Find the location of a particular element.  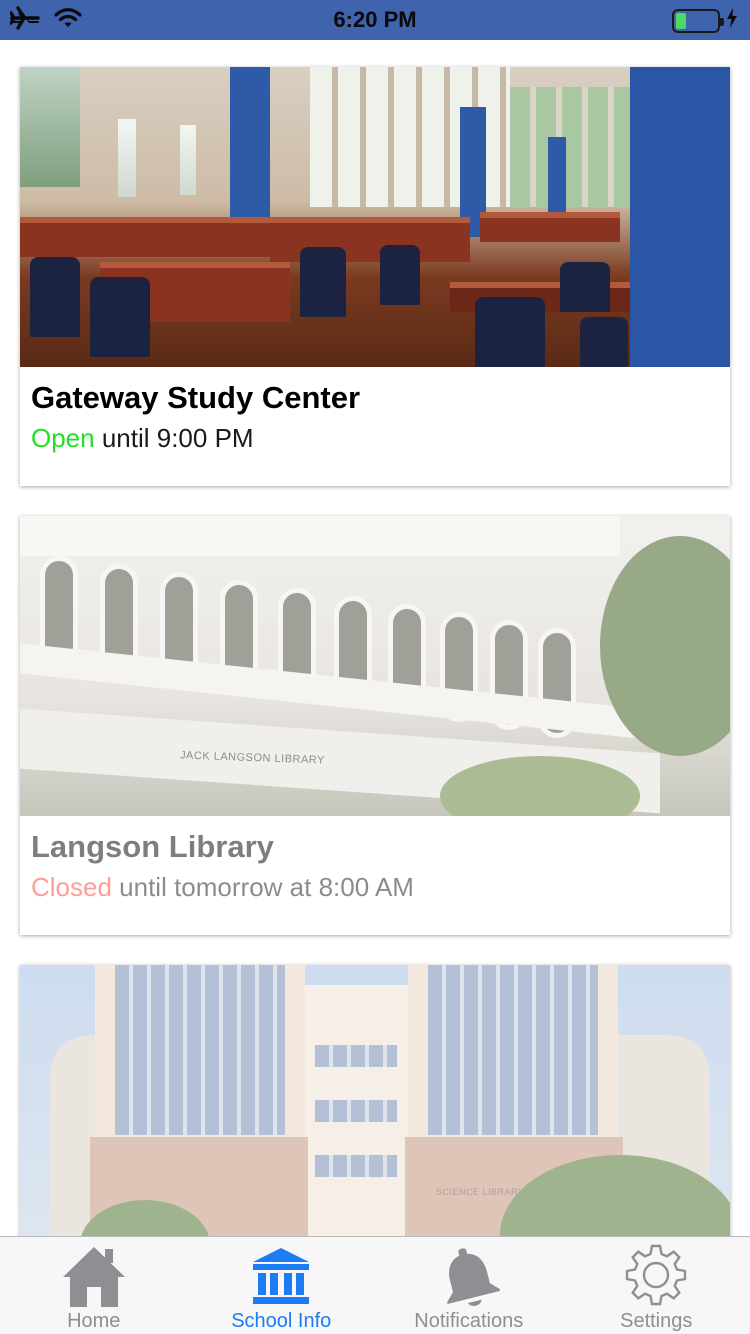

building-sign-text: JACK LANGSON LIBRARY is located at coordinates (252, 758).